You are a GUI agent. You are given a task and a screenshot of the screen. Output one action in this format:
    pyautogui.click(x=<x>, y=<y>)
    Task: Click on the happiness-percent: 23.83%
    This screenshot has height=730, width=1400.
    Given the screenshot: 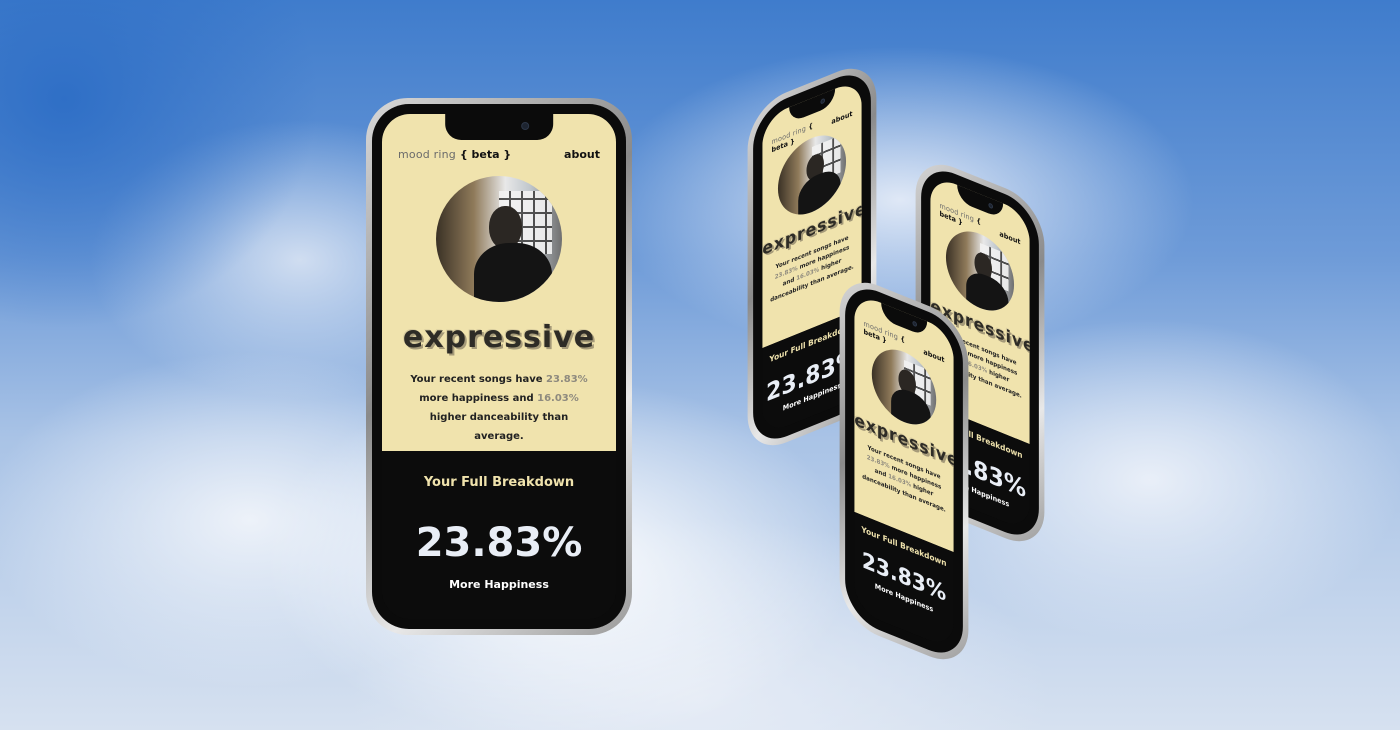 What is the action you would take?
    pyautogui.click(x=567, y=379)
    